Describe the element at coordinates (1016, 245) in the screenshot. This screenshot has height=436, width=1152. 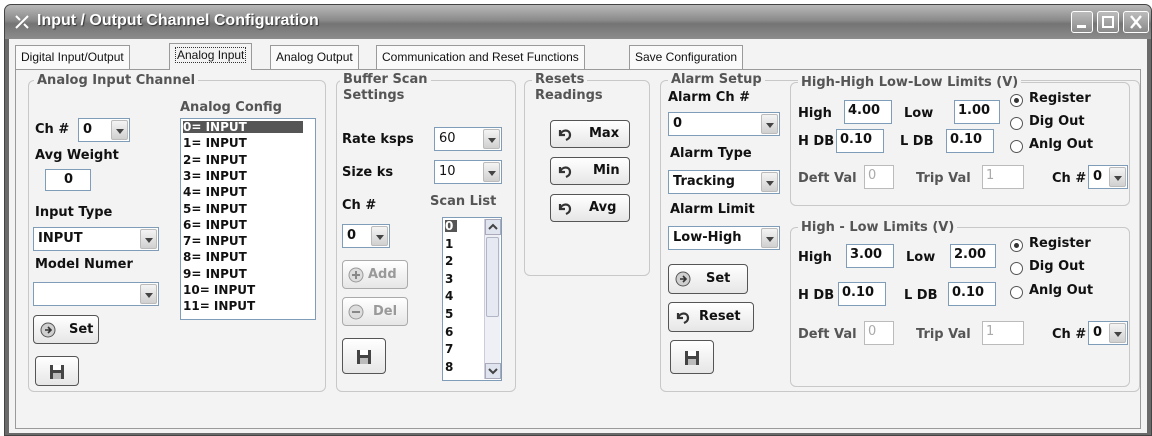
I see `hl-register-radio` at that location.